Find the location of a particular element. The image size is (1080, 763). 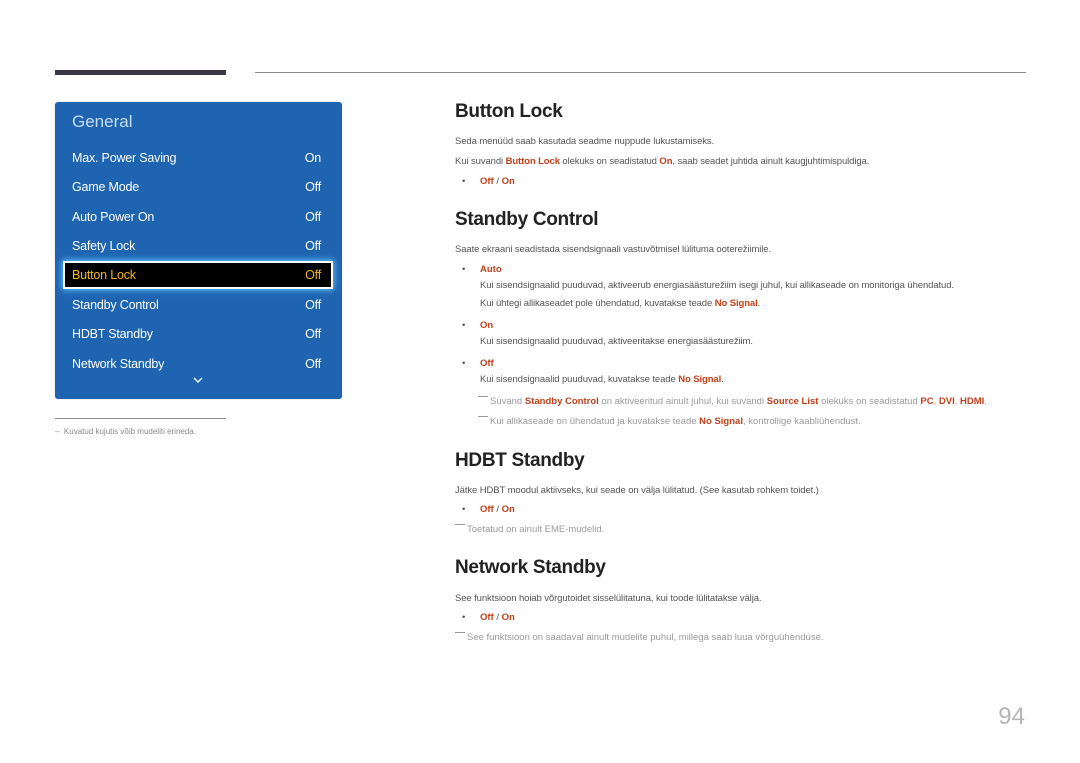

menu-title: General is located at coordinates (102, 121).